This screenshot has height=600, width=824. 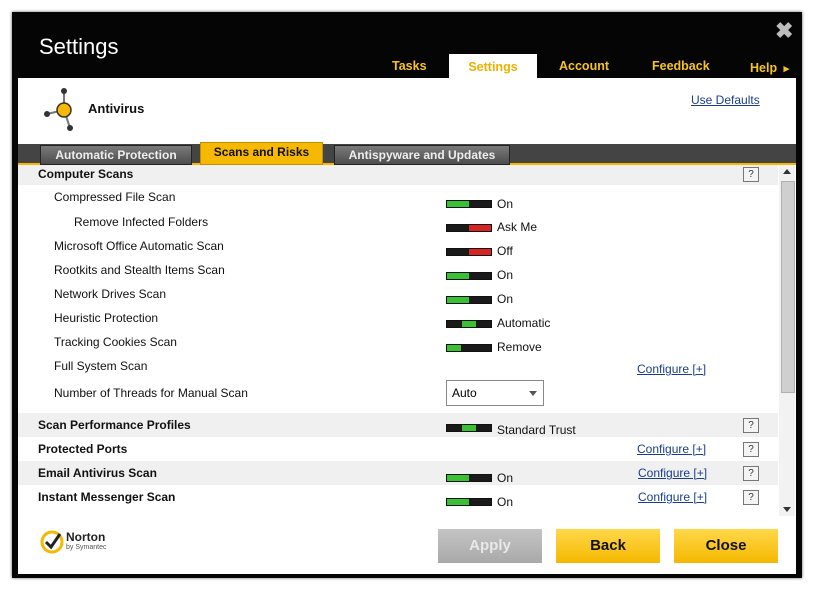 I want to click on antivirus-icon, so click(x=58, y=109).